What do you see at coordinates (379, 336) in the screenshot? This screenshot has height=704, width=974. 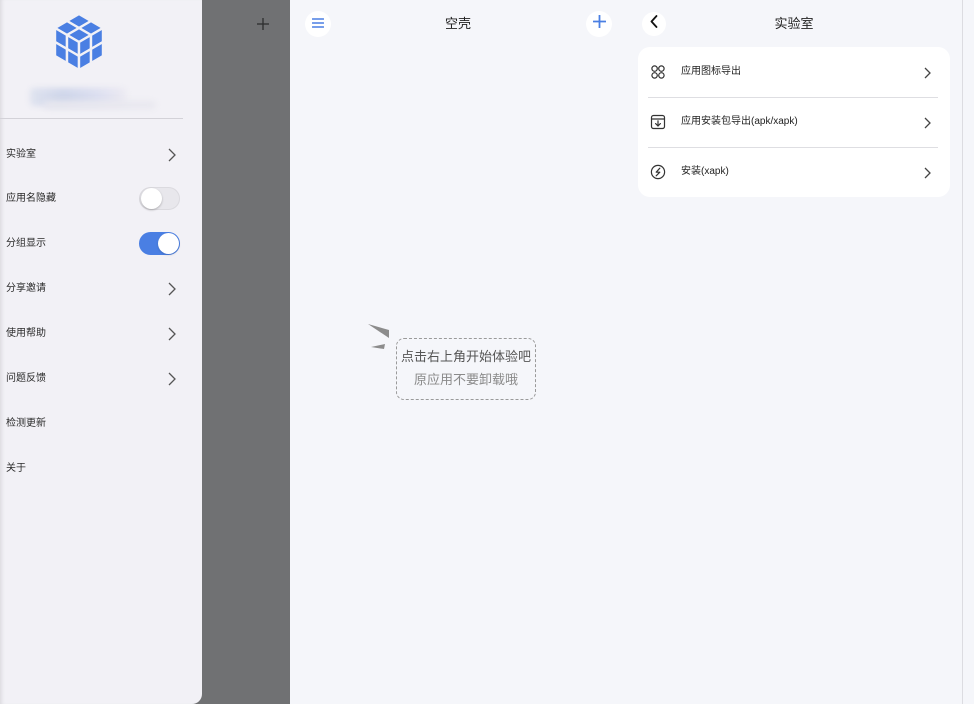 I see `pointer-arrow-icon` at bounding box center [379, 336].